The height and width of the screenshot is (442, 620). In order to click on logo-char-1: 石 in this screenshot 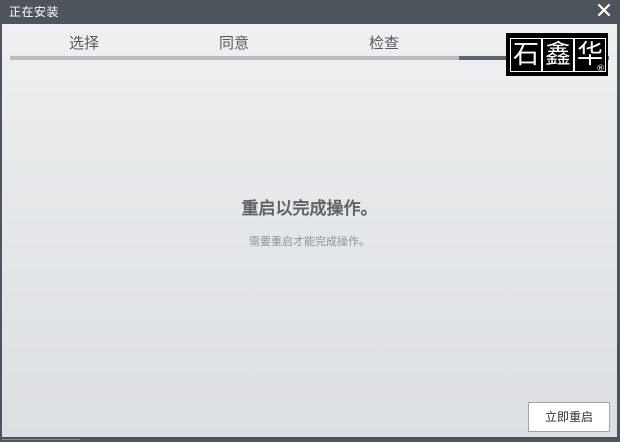, I will do `click(526, 55)`.